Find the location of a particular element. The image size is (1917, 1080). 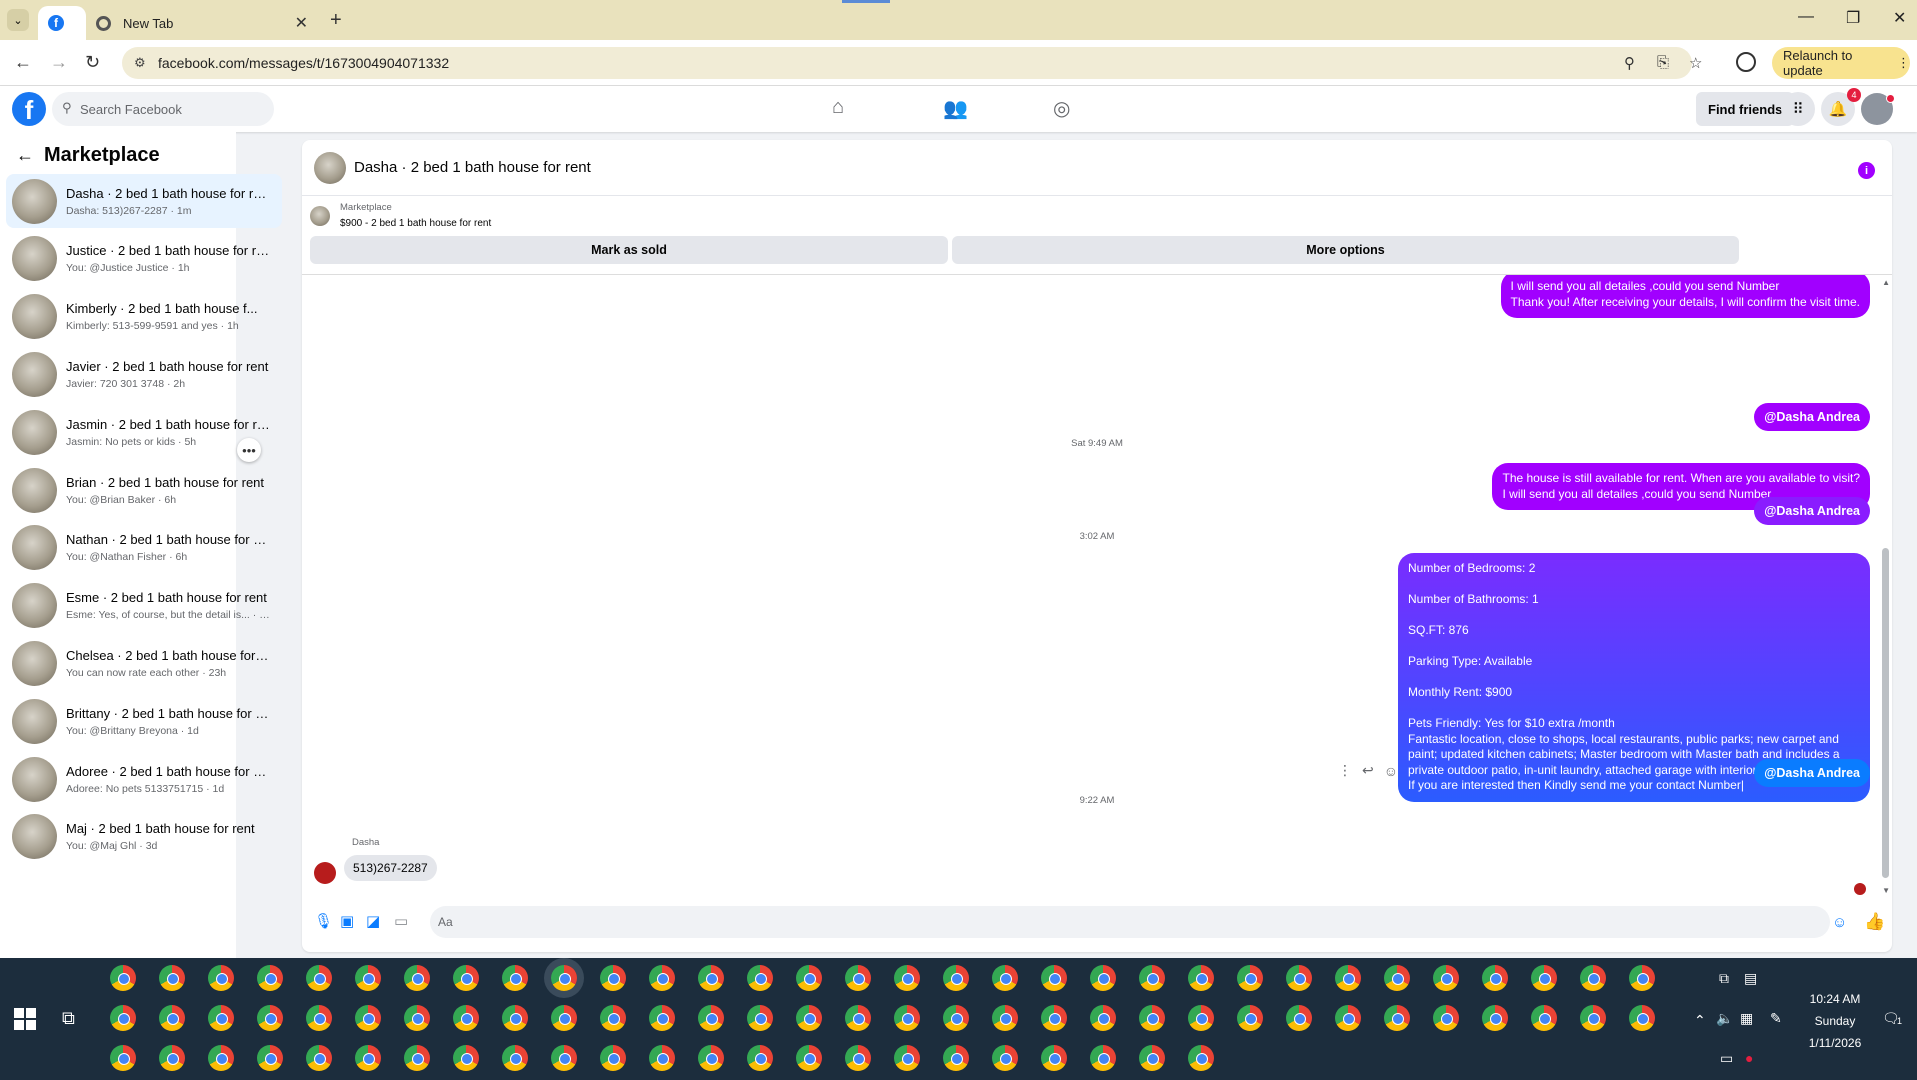

profile-circle-icon: ◎ is located at coordinates (1061, 108).